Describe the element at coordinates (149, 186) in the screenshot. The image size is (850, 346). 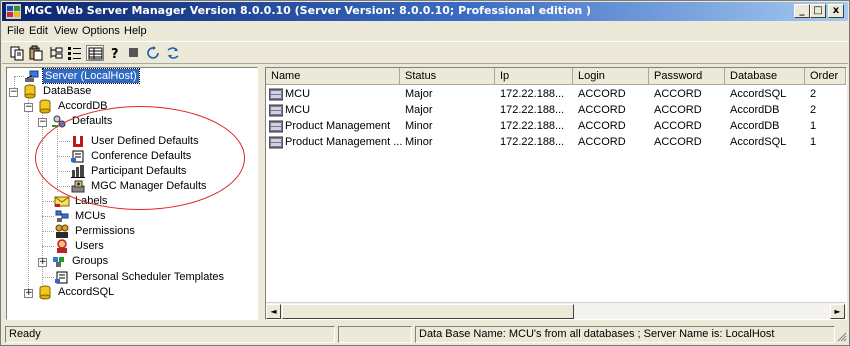
I see `tree-label: MGC Manager Defaults` at that location.